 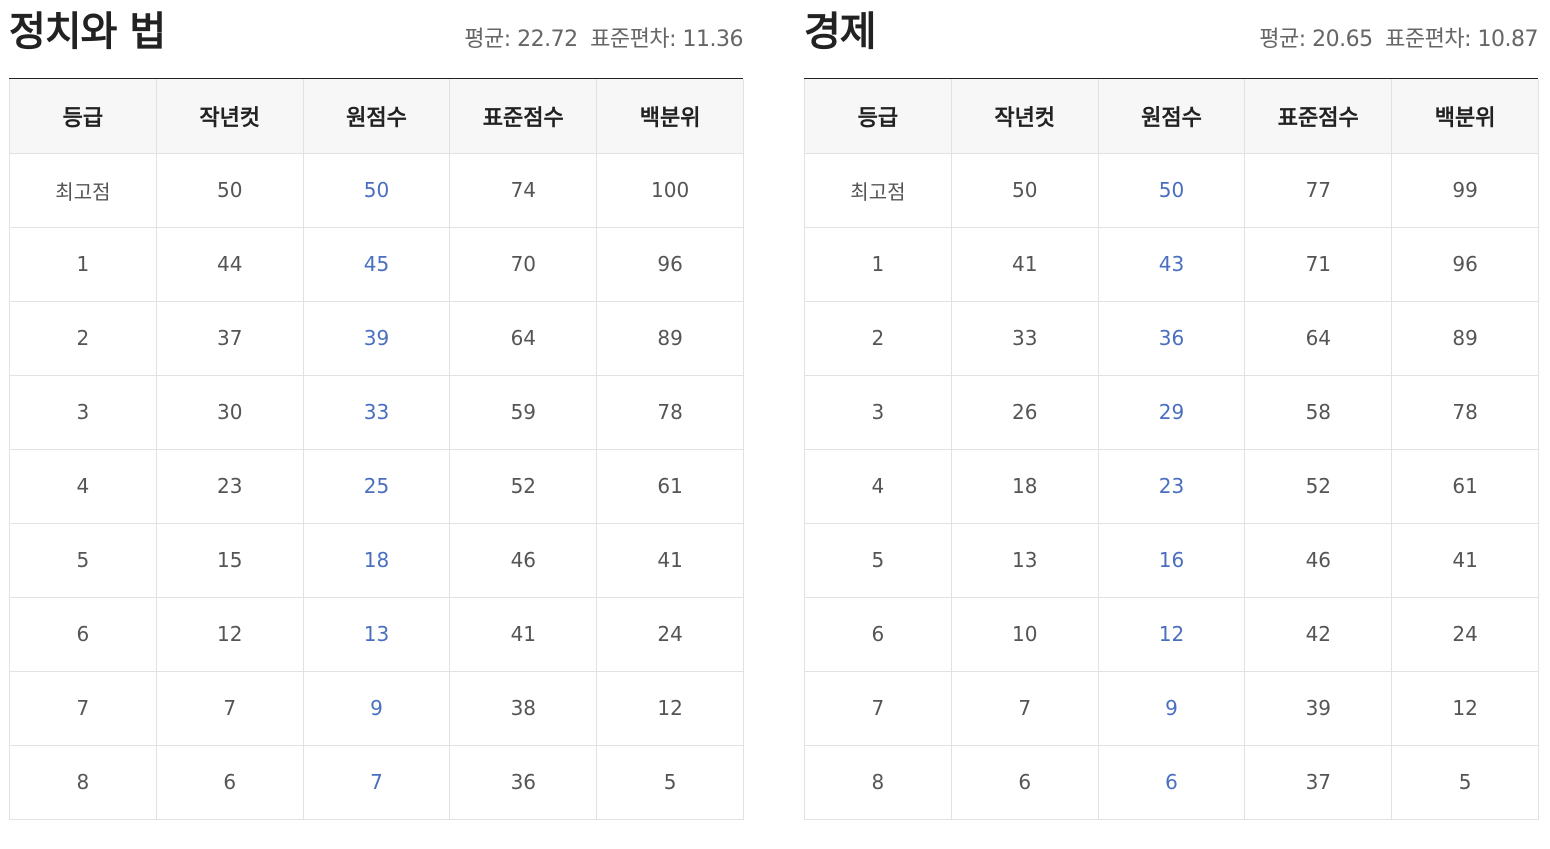 I want to click on panel-stats: 평균: 22.72 표준편차: 11.36, so click(x=603, y=40).